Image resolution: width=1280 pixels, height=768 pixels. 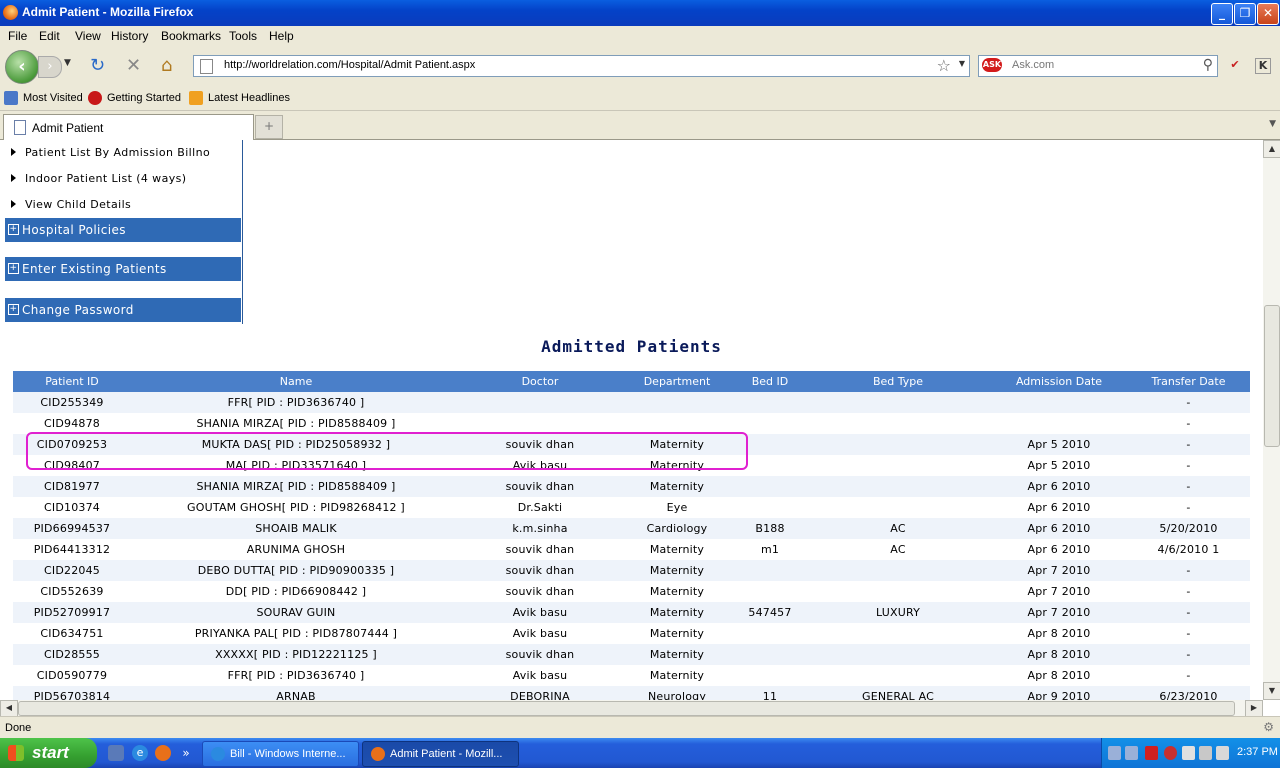 What do you see at coordinates (1114, 753) in the screenshot?
I see `network-icon` at bounding box center [1114, 753].